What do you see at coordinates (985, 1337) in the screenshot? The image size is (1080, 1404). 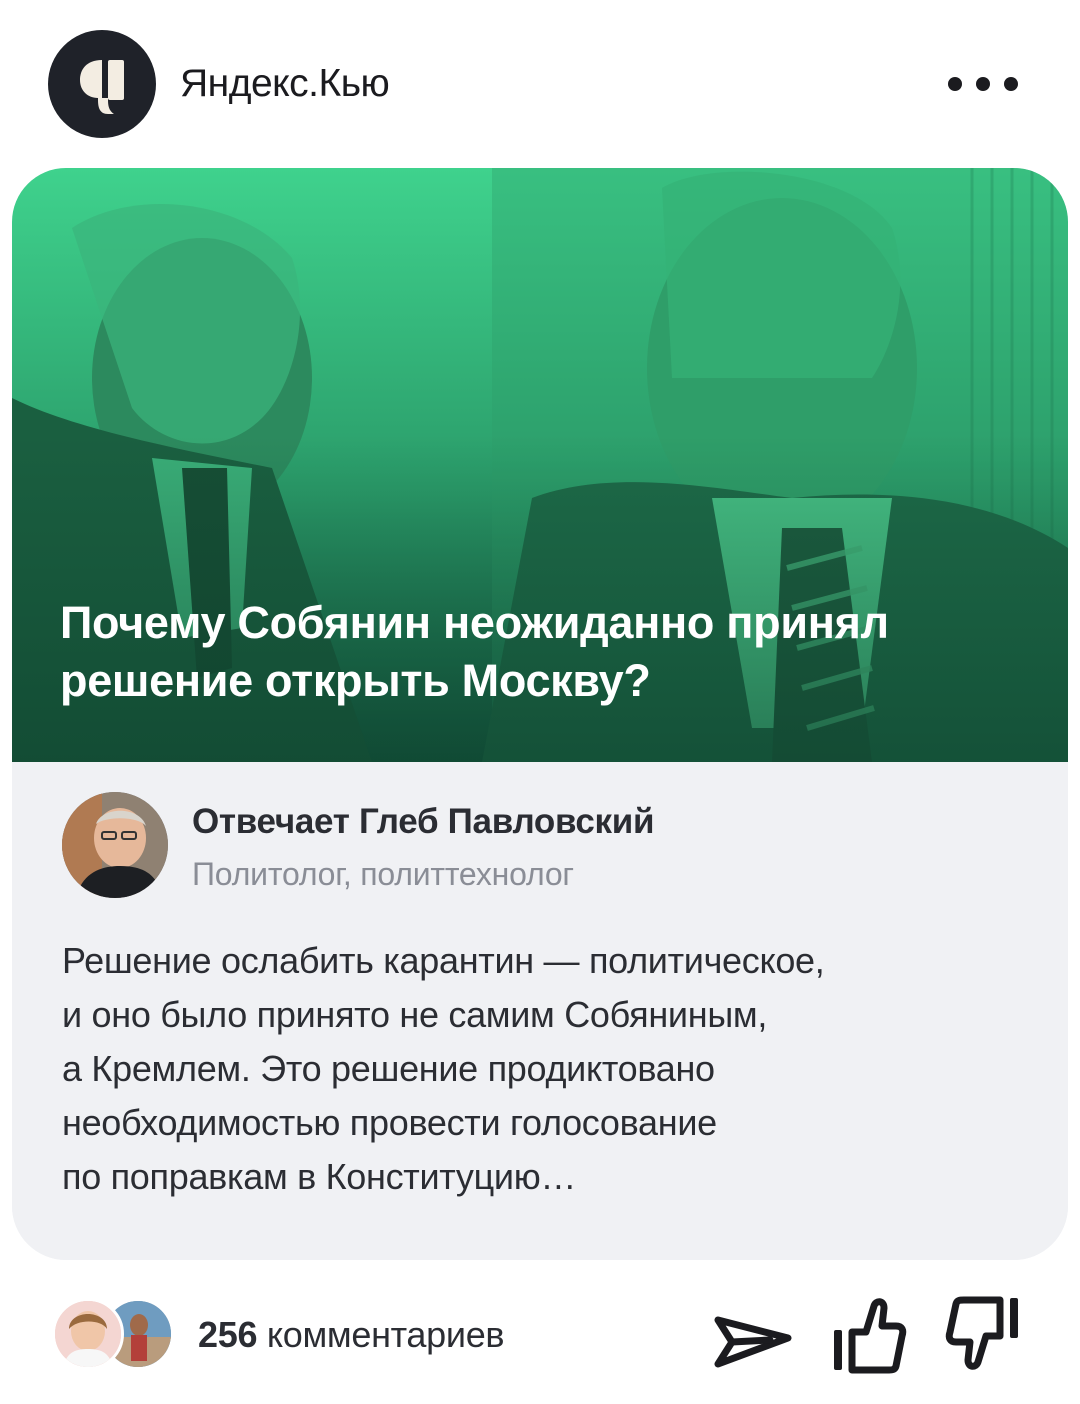 I see `dislike-icon` at bounding box center [985, 1337].